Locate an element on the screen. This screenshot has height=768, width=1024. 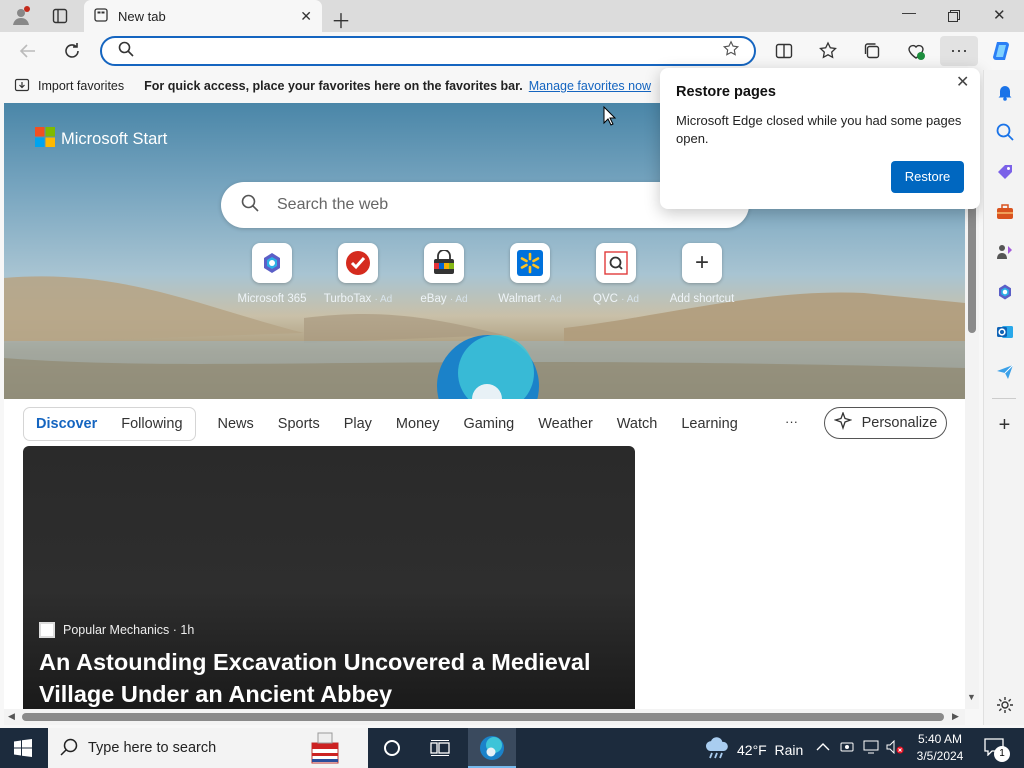
quick-link-microsoft-365: Microsoft 365 is located at coordinates (272, 274).